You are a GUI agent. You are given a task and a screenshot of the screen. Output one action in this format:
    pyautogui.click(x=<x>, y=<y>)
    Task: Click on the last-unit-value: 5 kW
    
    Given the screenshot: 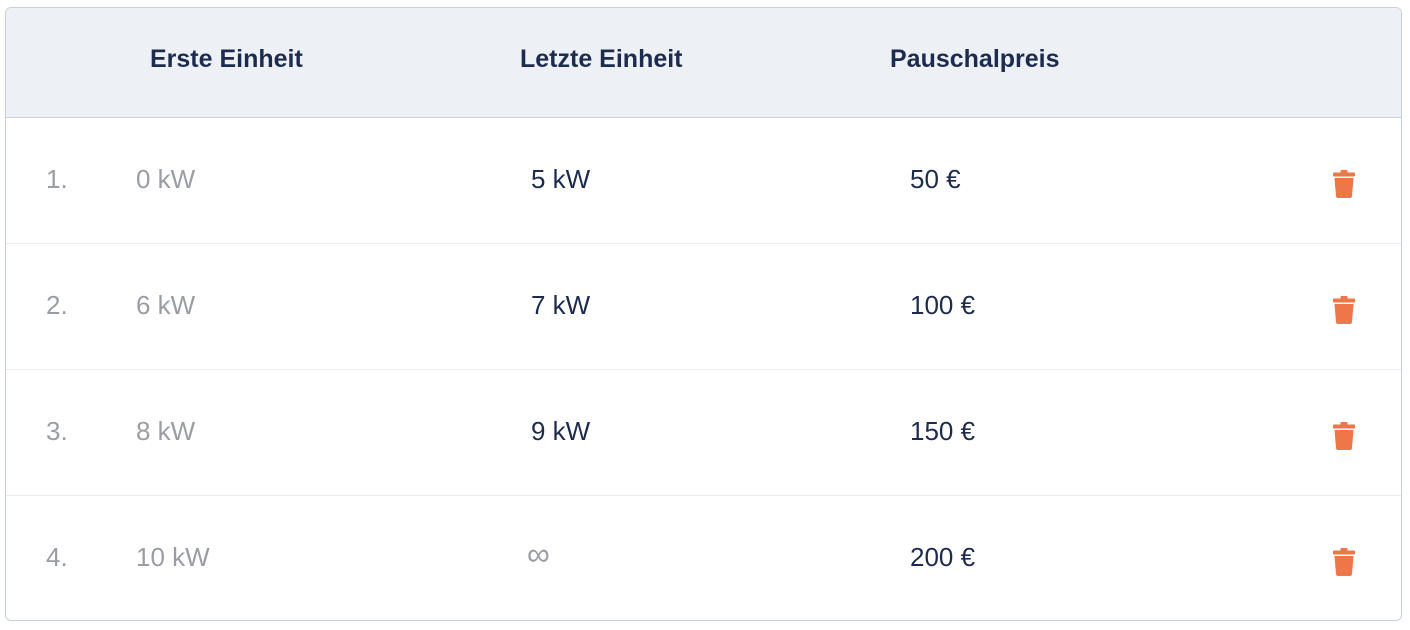 What is the action you would take?
    pyautogui.click(x=560, y=179)
    